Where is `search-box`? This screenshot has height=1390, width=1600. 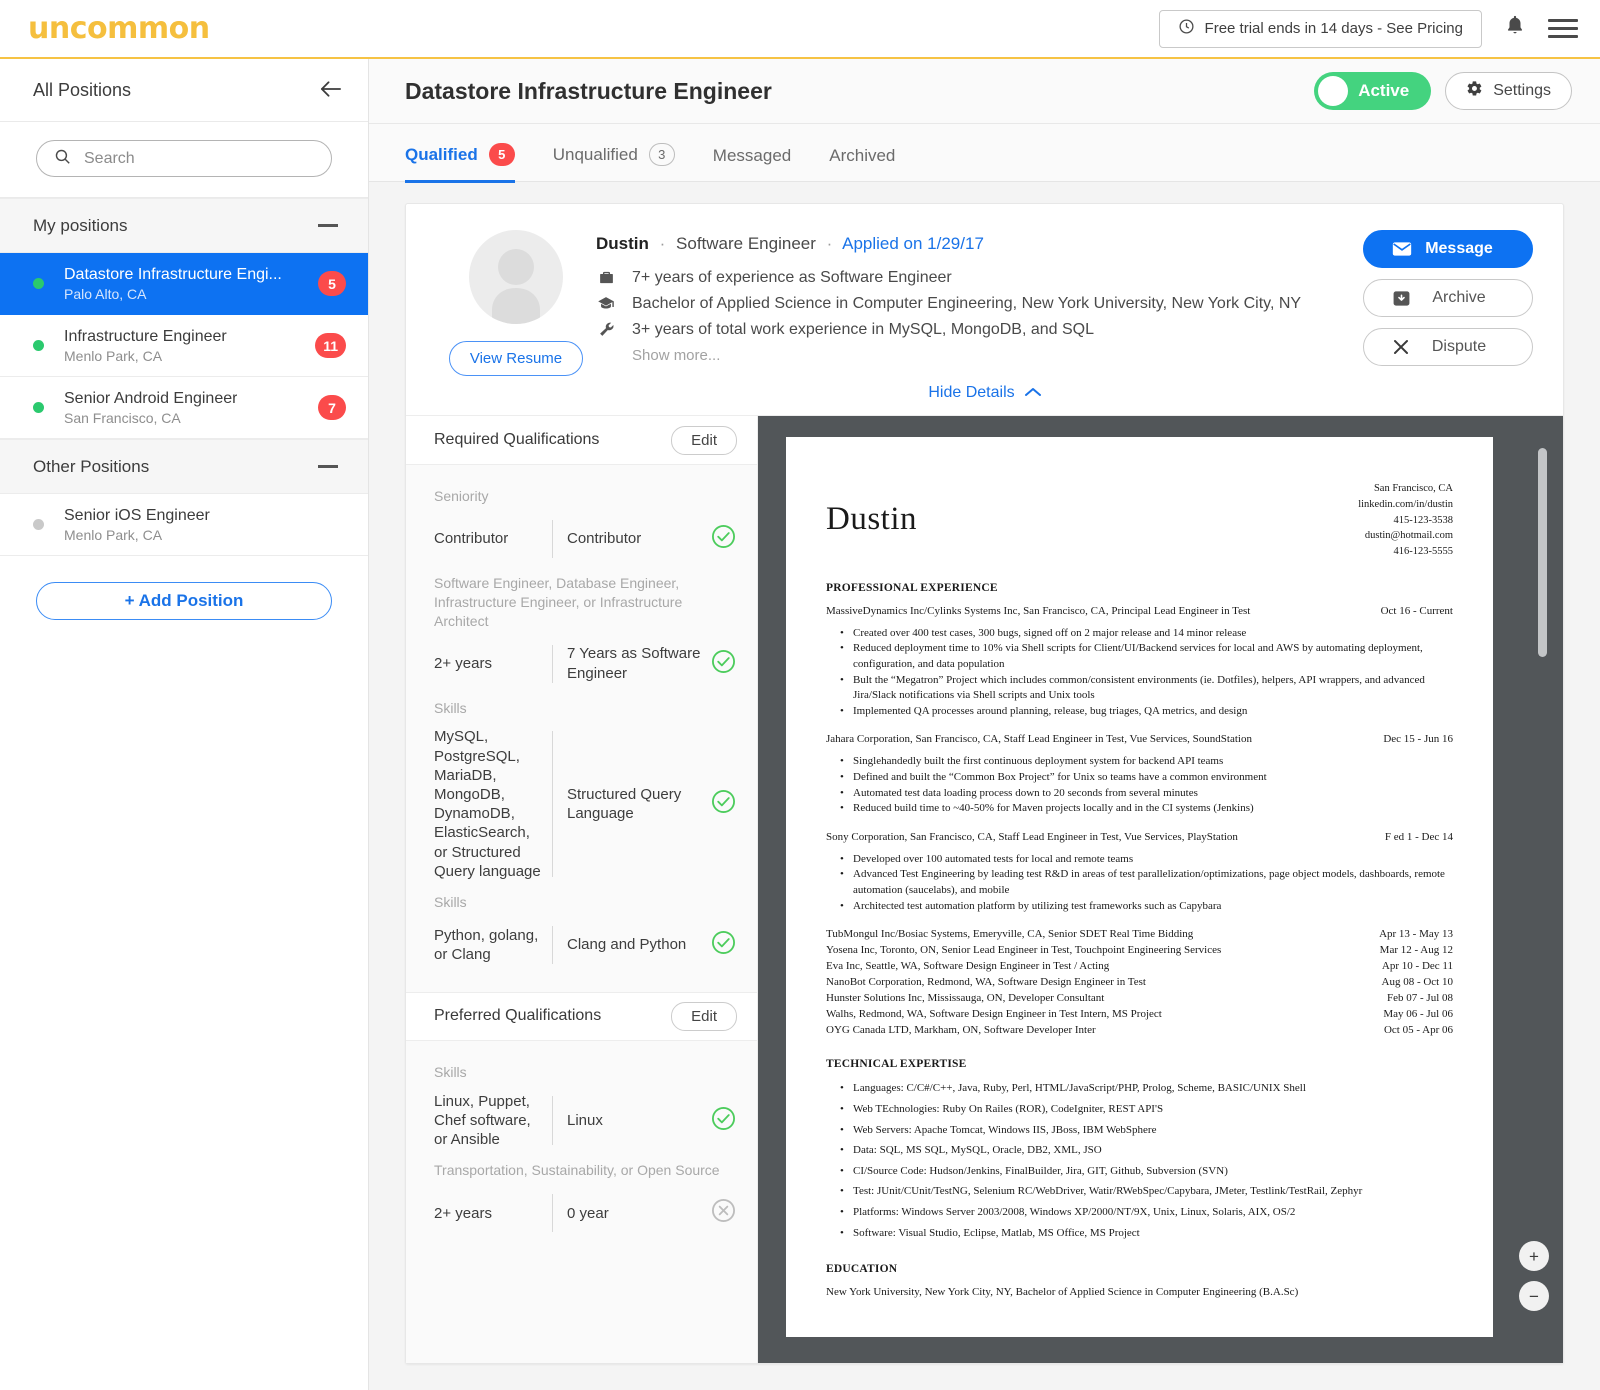 search-box is located at coordinates (184, 158).